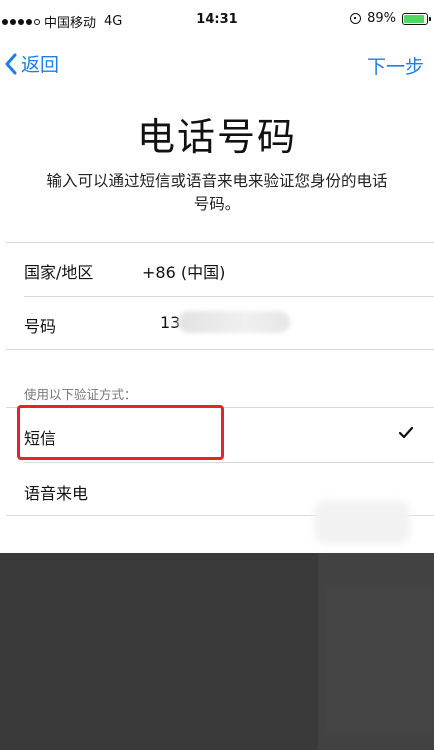  I want to click on back-button-label: 返回, so click(40, 65).